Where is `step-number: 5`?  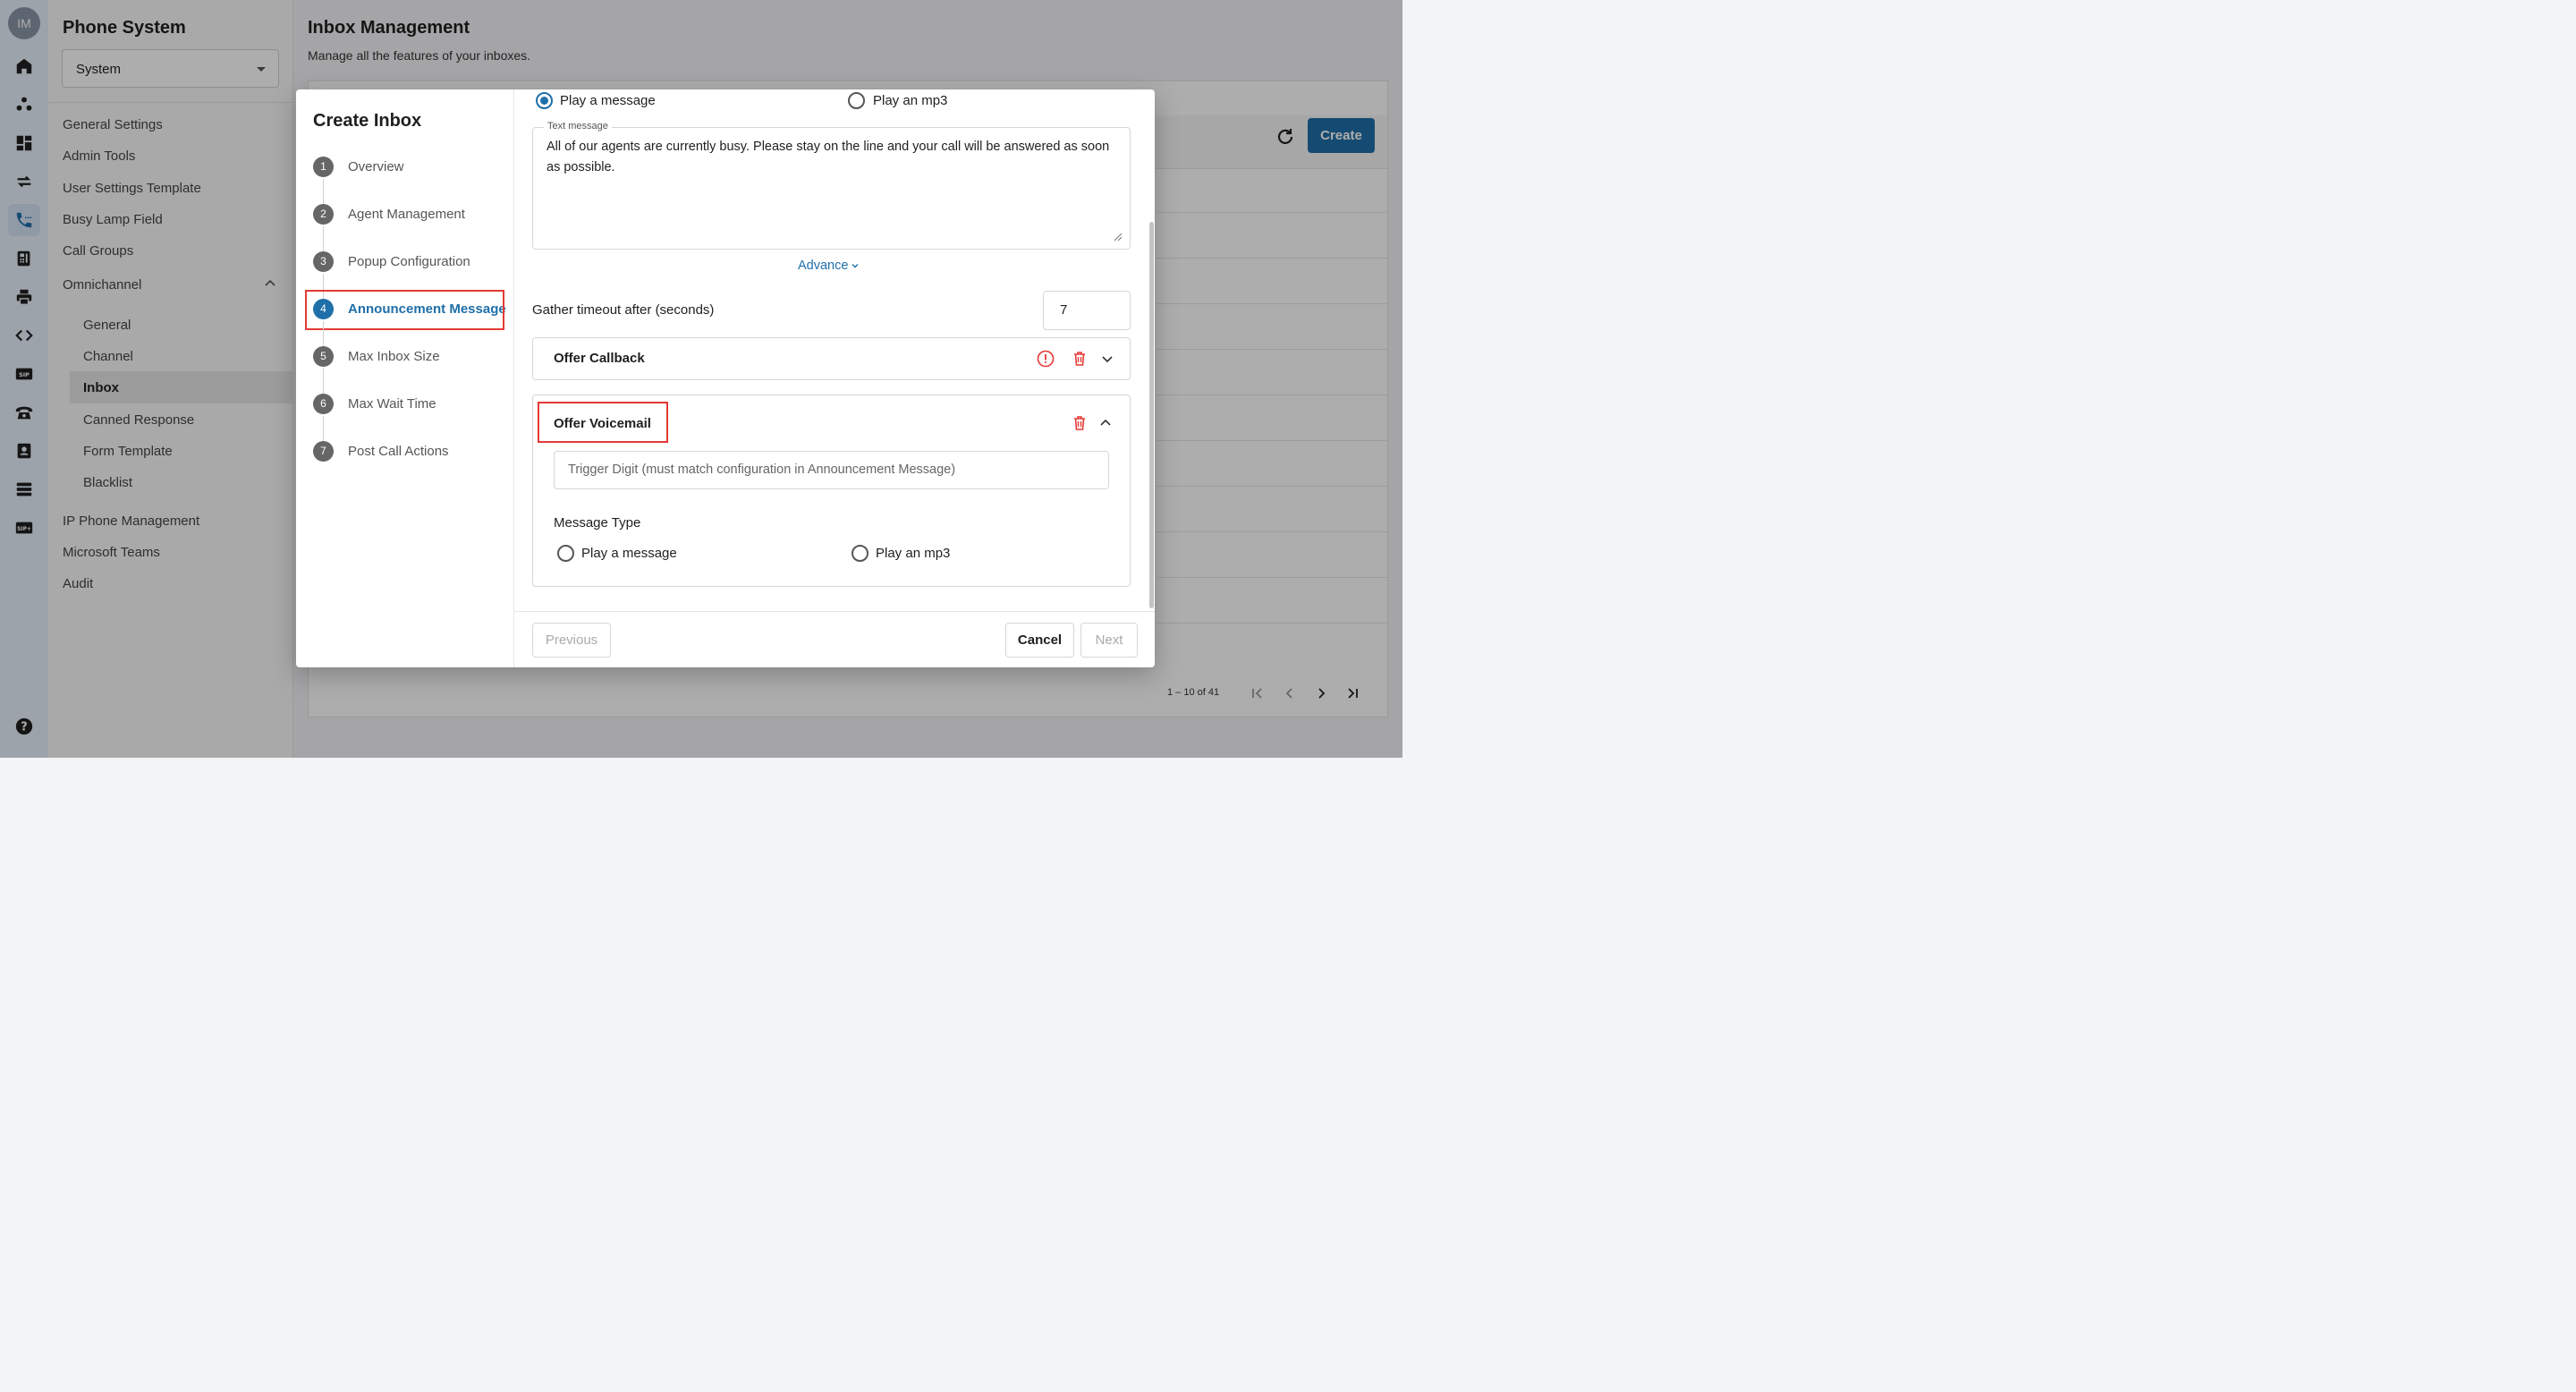
step-number: 5 is located at coordinates (323, 356).